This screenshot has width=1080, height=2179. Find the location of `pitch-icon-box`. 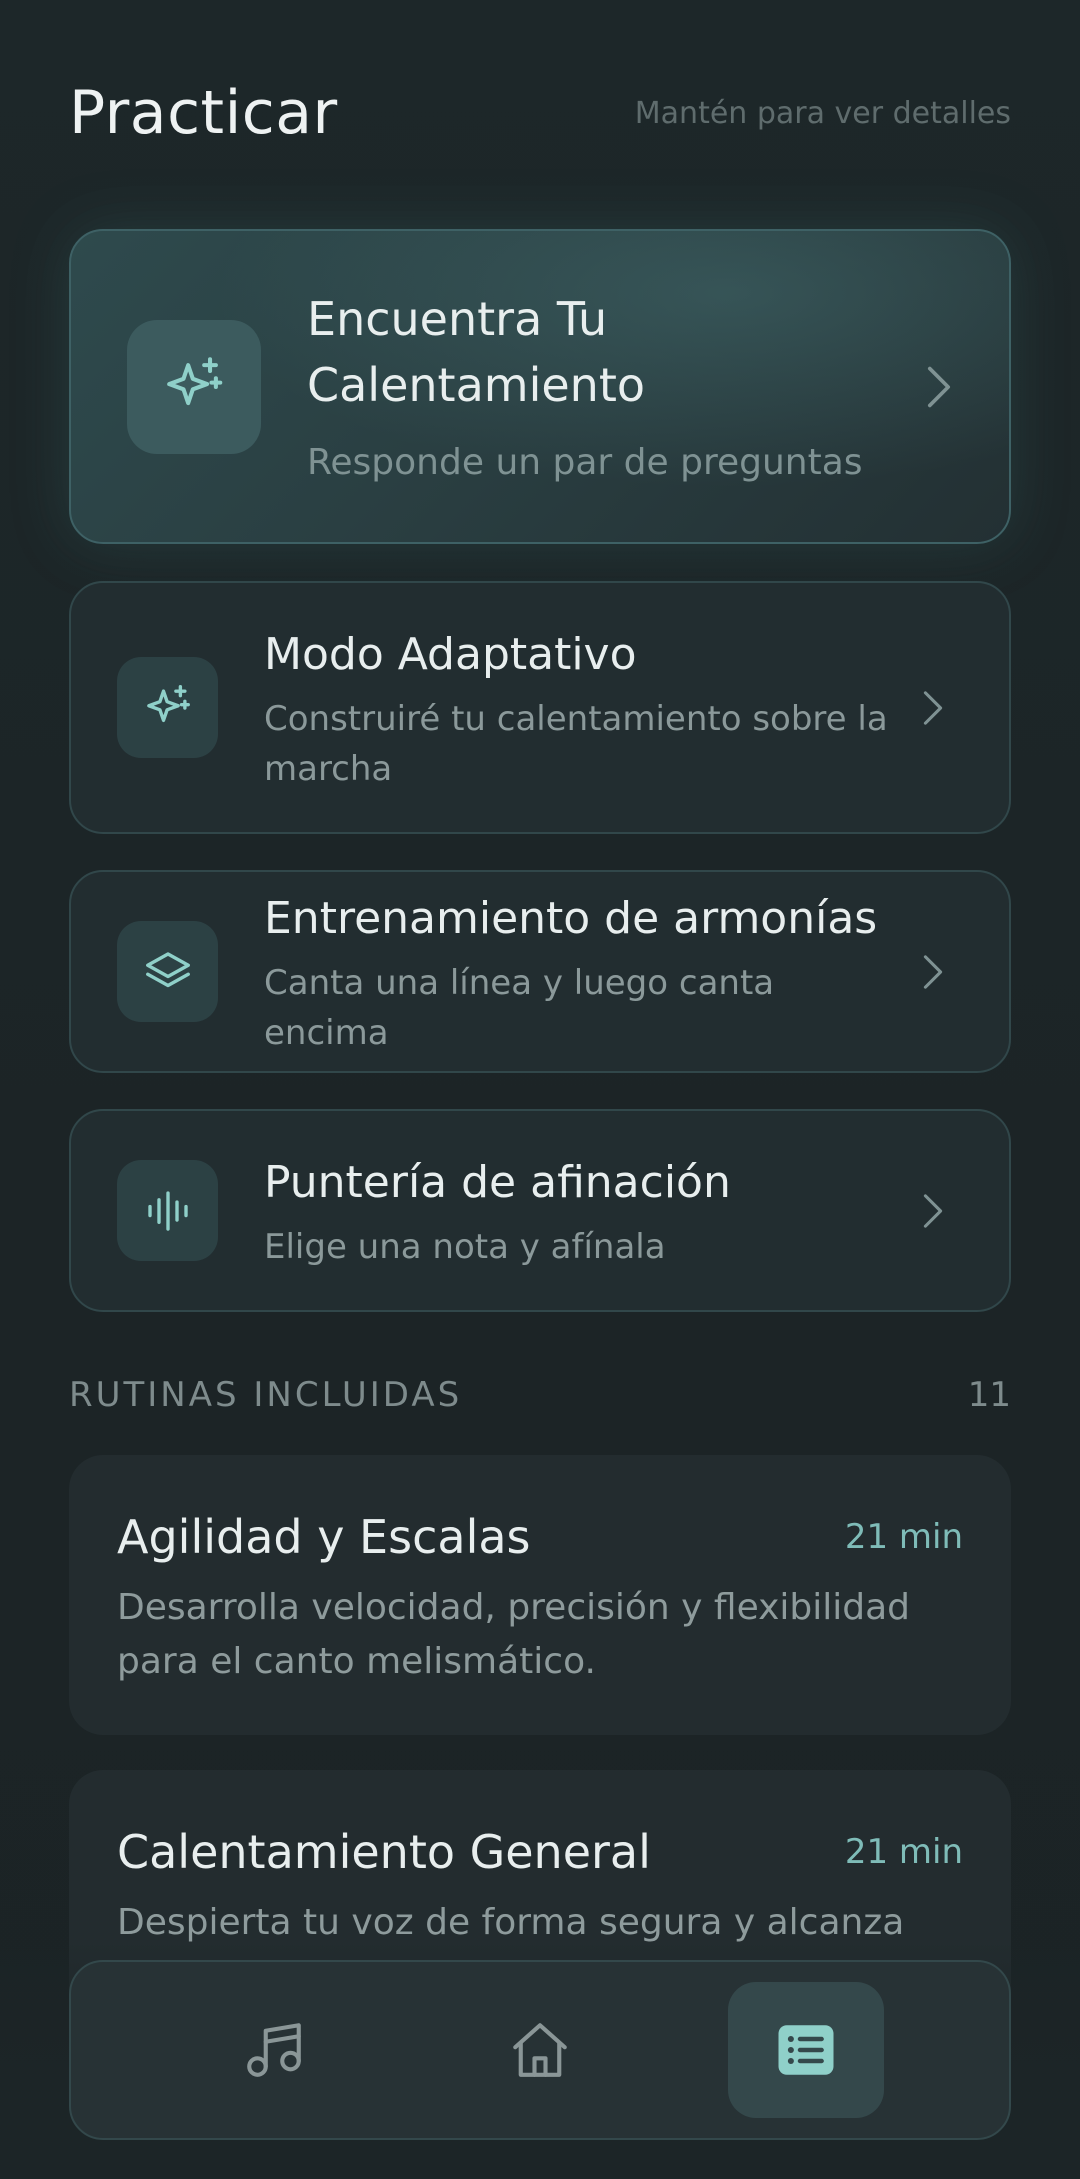

pitch-icon-box is located at coordinates (167, 1210).